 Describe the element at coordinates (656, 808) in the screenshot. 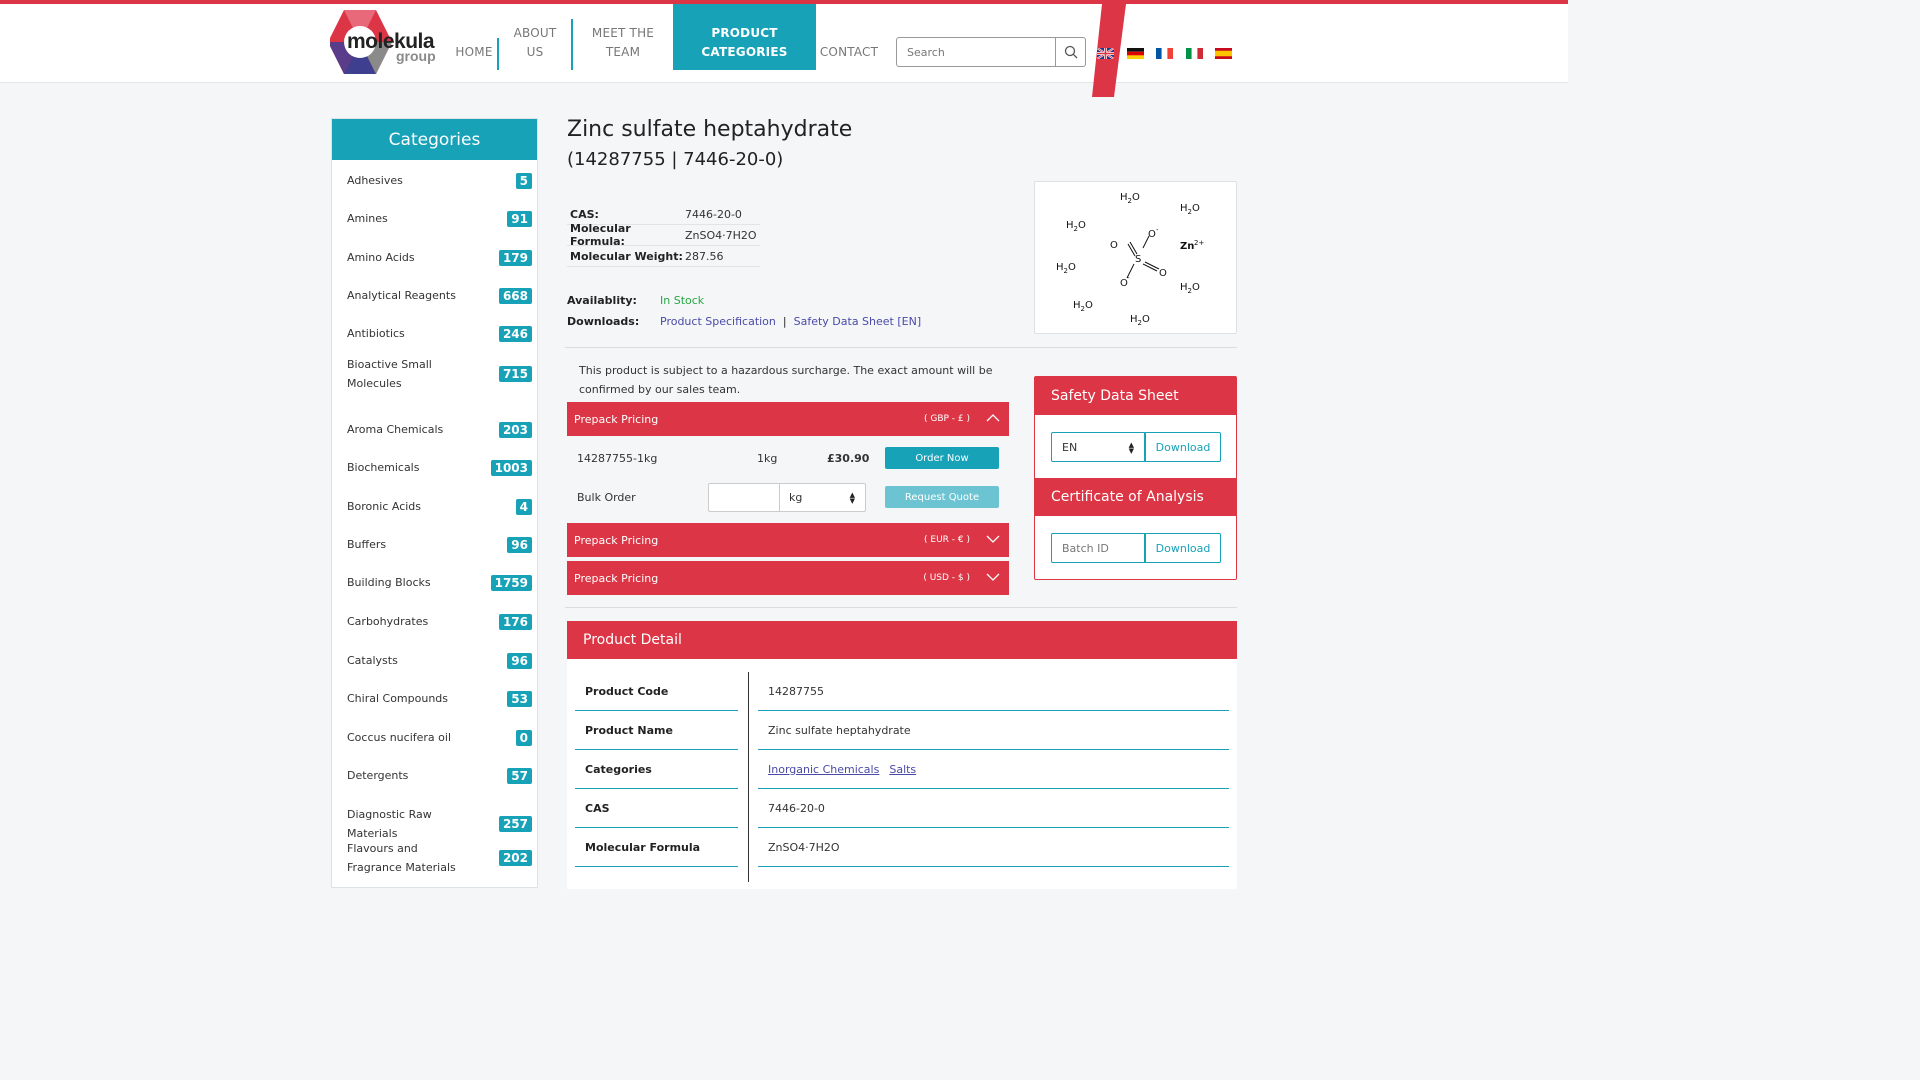

I see `detail-key: CAS` at that location.